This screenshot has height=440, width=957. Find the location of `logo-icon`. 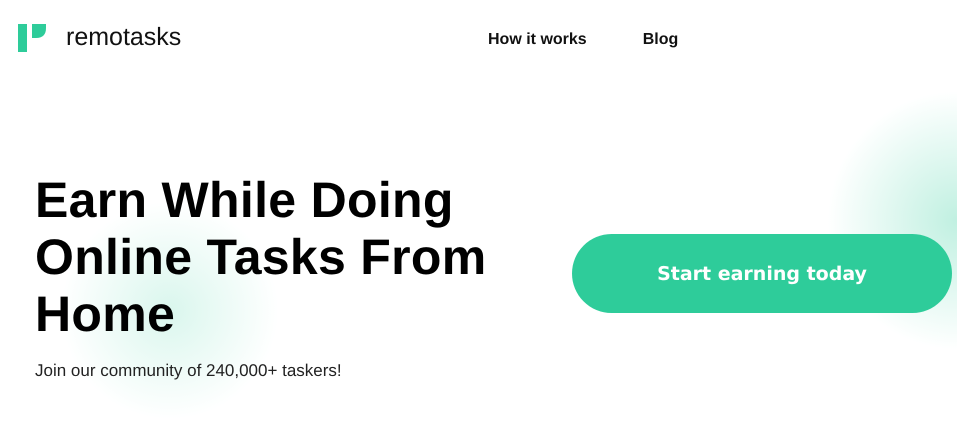

logo-icon is located at coordinates (32, 38).